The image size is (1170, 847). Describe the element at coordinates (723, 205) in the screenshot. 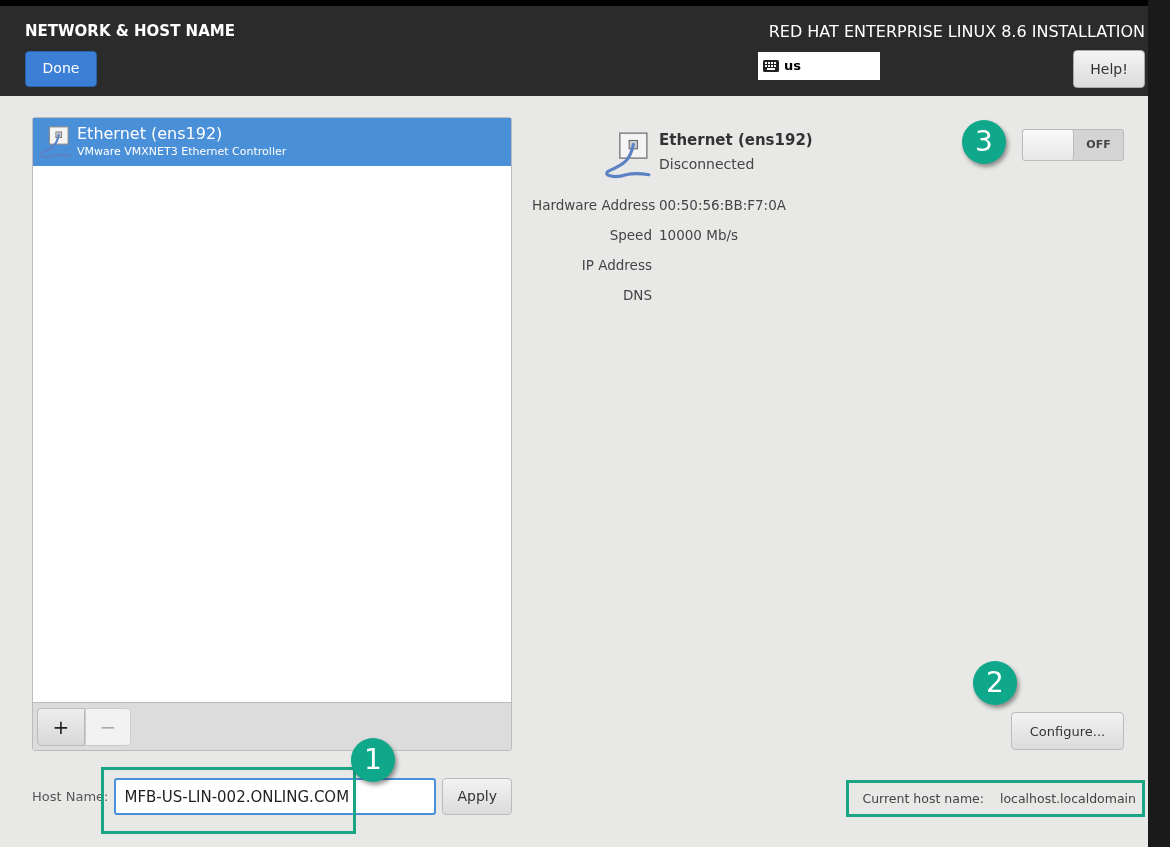

I see `property-value: 00:50:56:BB:F7:0A` at that location.